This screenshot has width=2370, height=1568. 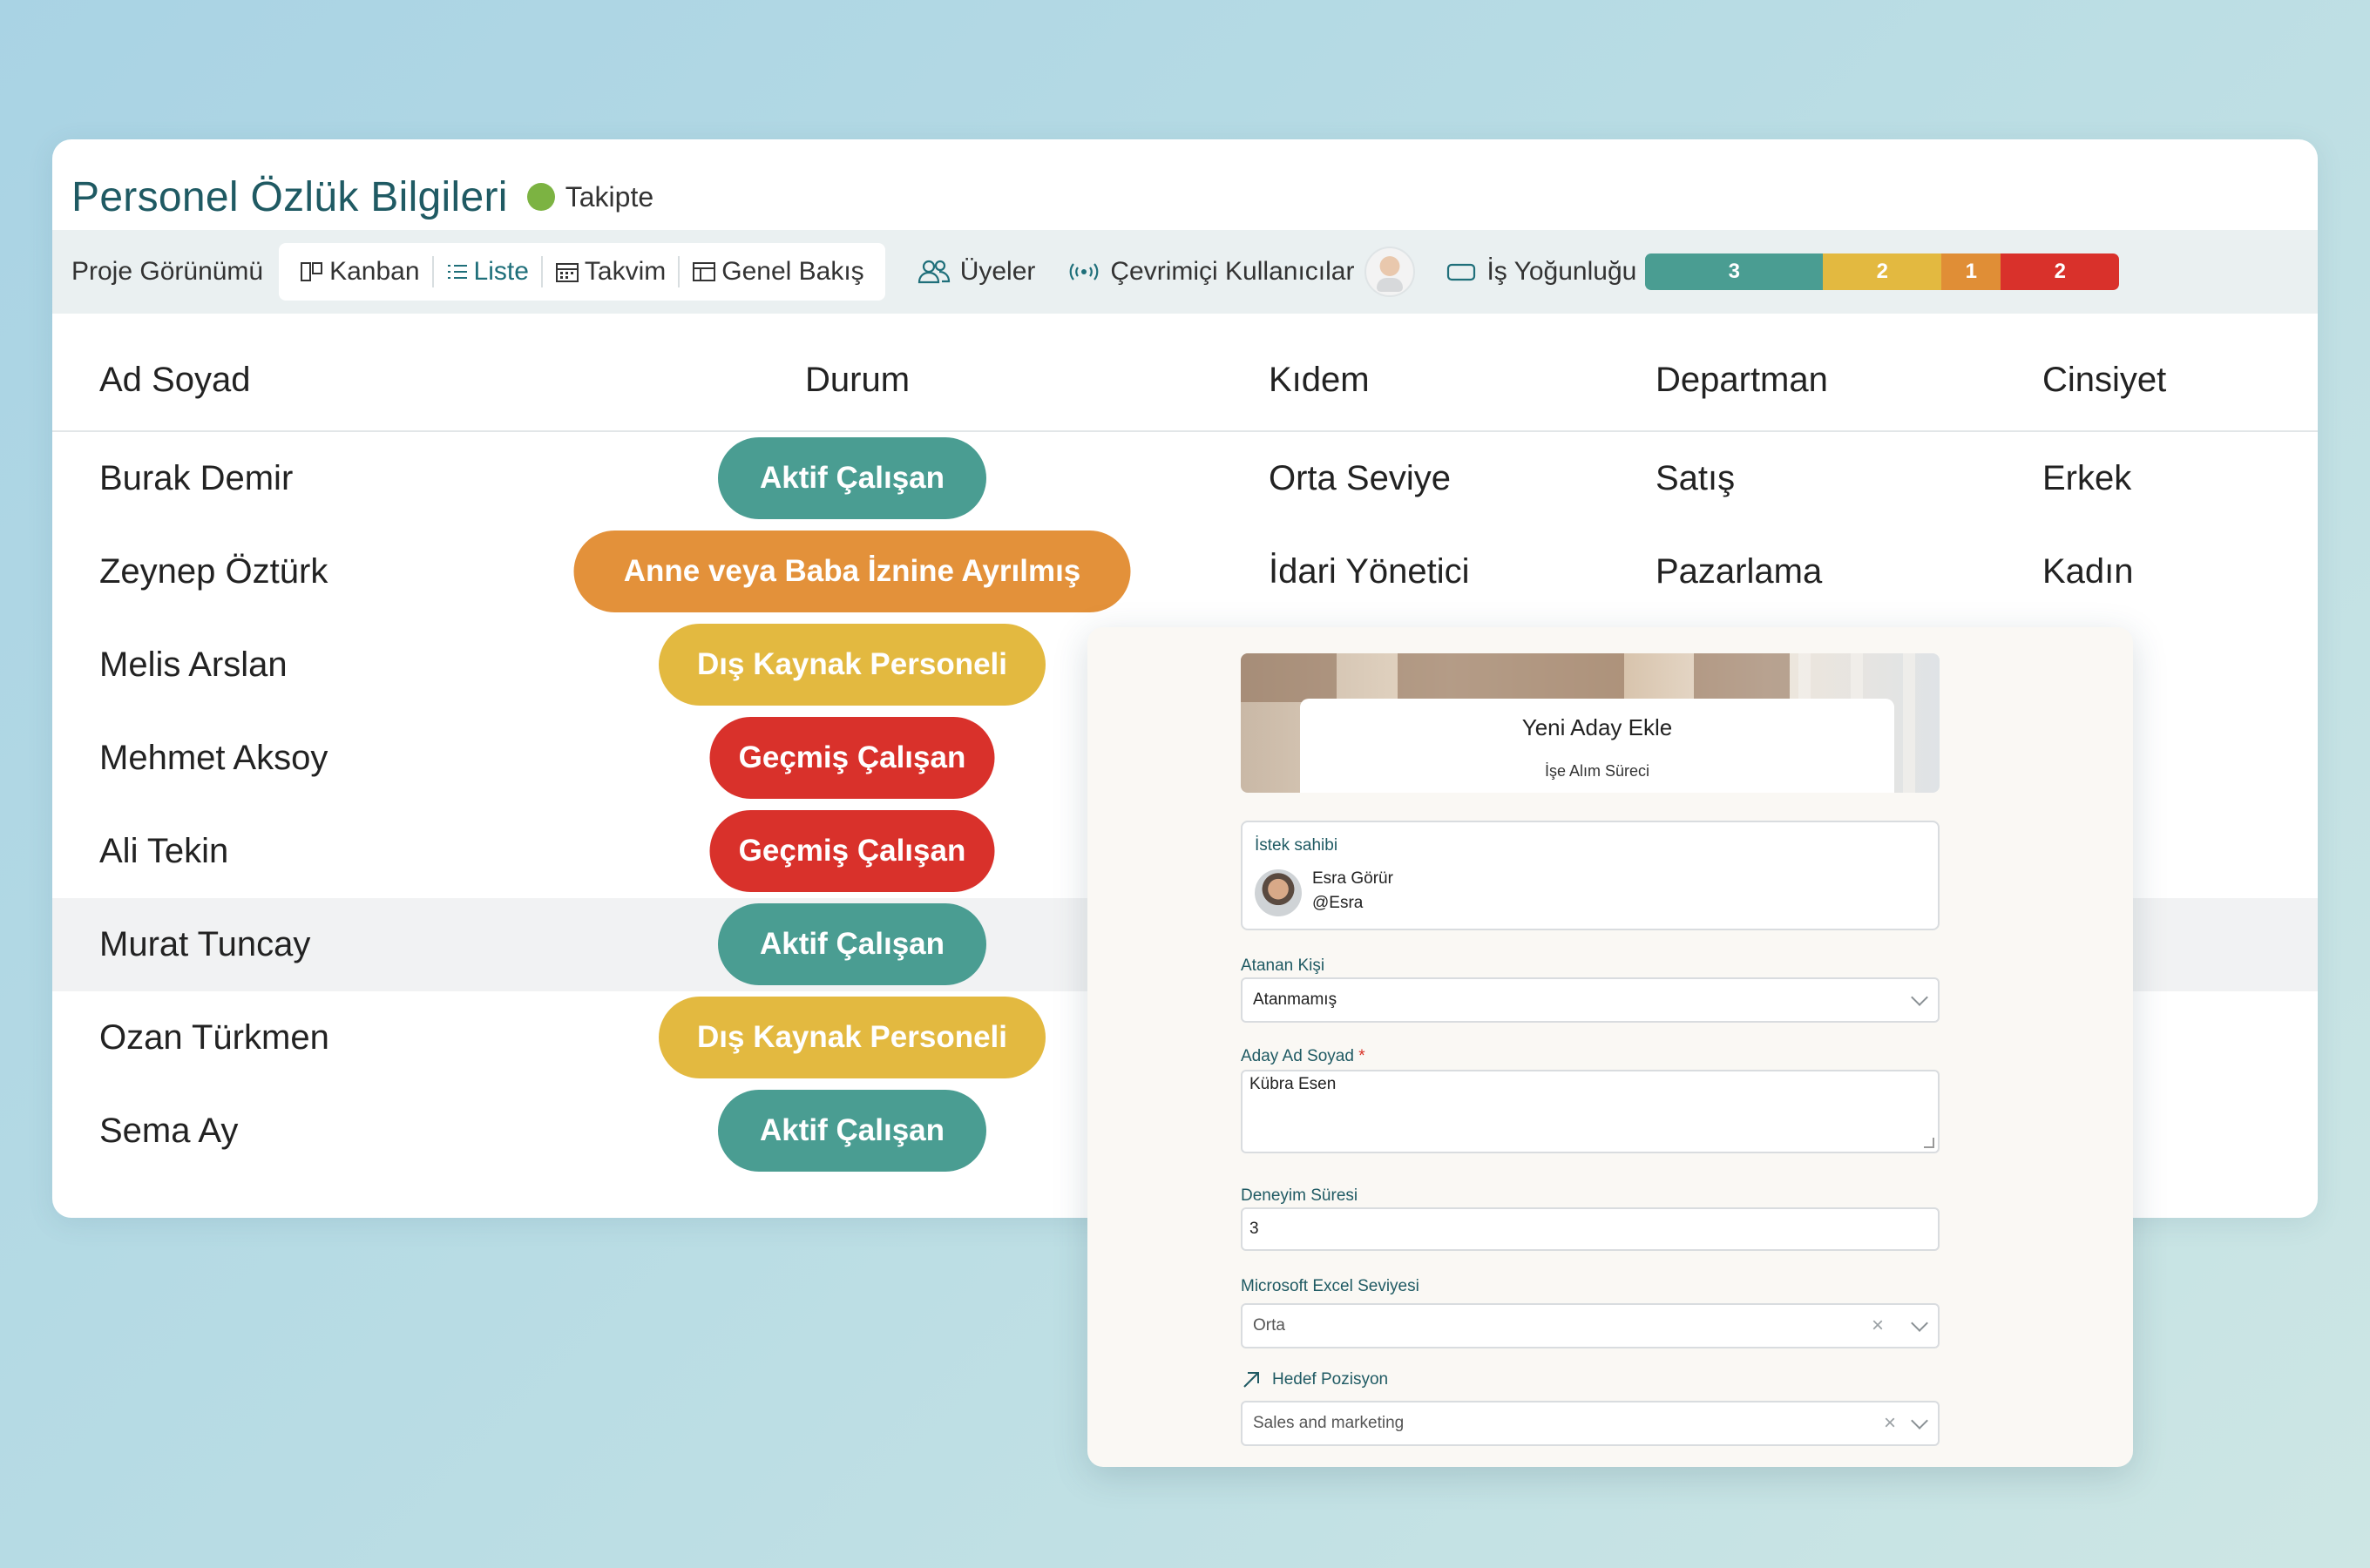 I want to click on view-label: Proje Görünümü, so click(x=167, y=271).